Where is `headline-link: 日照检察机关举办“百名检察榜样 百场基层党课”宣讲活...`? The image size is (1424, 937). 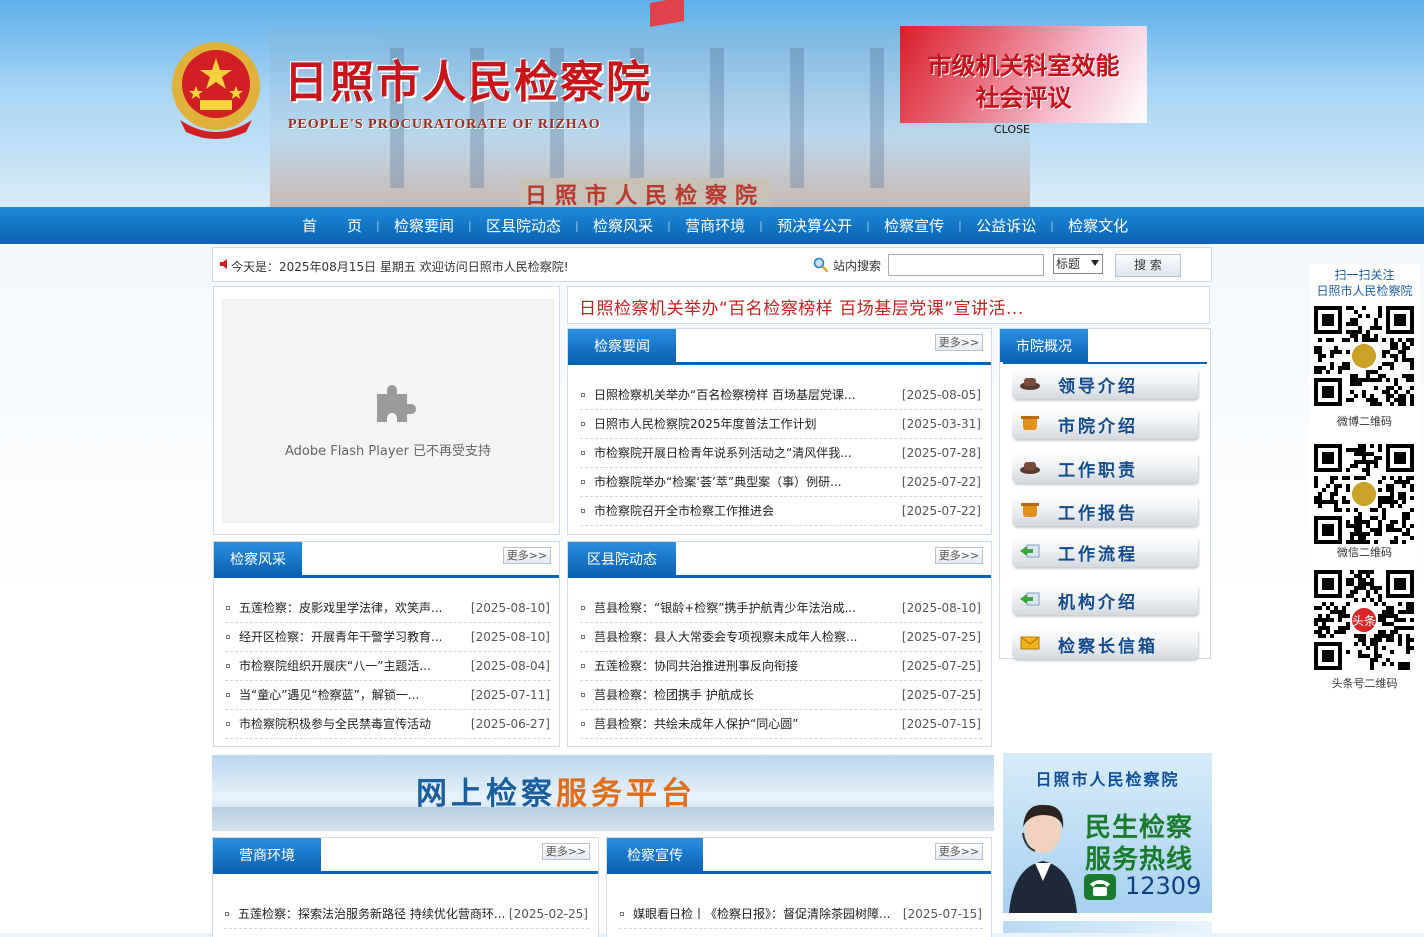
headline-link: 日照检察机关举办“百名检察榜样 百场基层党课”宣讲活... is located at coordinates (801, 306).